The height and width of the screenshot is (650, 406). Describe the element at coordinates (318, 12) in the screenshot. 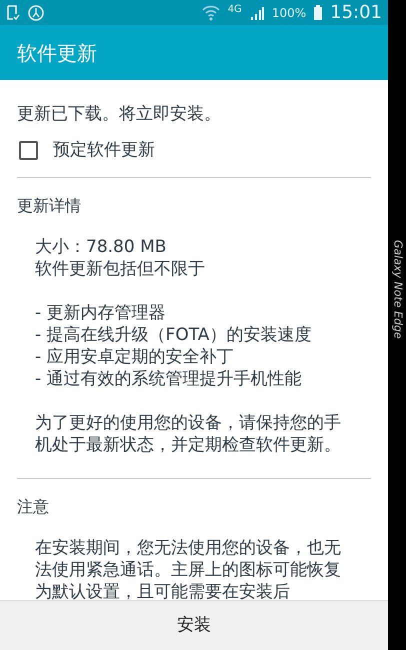

I see `battery-icon` at that location.